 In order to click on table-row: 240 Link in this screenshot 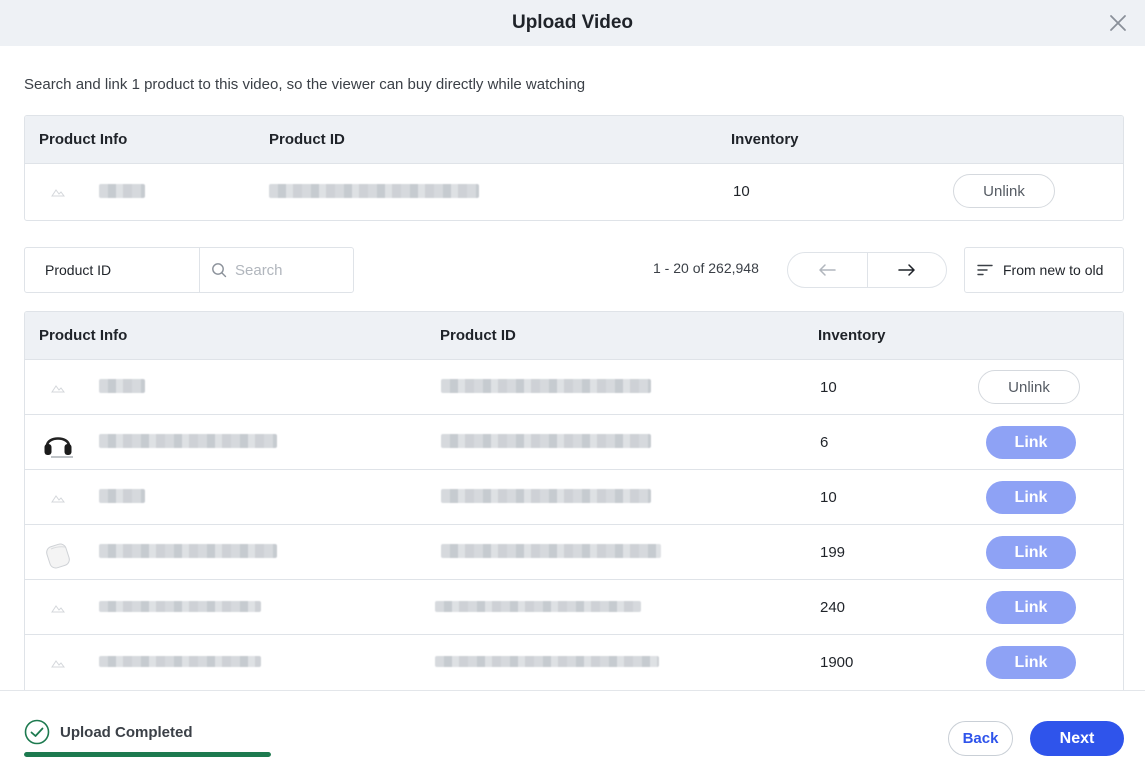, I will do `click(574, 607)`.